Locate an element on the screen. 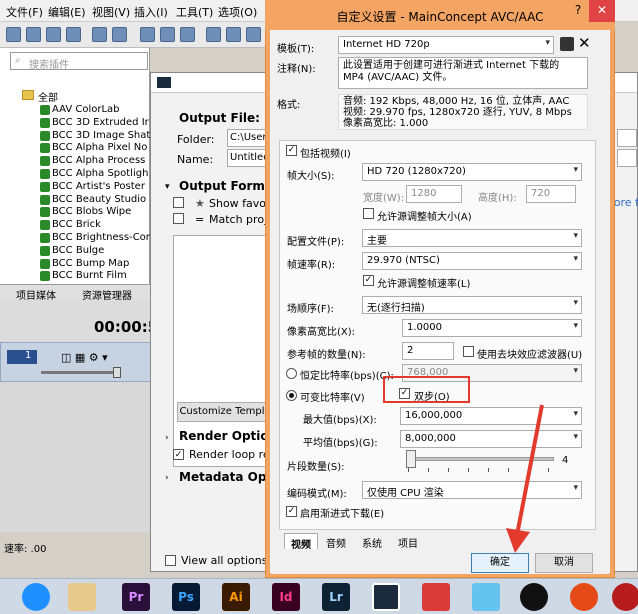 The width and height of the screenshot is (638, 614). plugin-search-input: ⌕ 搜索插件 is located at coordinates (79, 61).